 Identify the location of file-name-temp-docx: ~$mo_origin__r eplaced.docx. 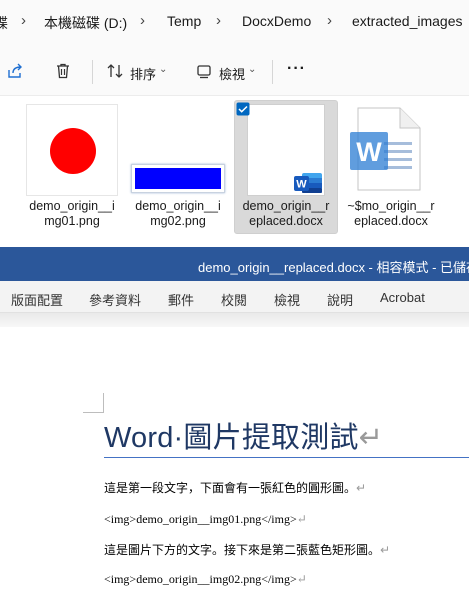
(391, 214).